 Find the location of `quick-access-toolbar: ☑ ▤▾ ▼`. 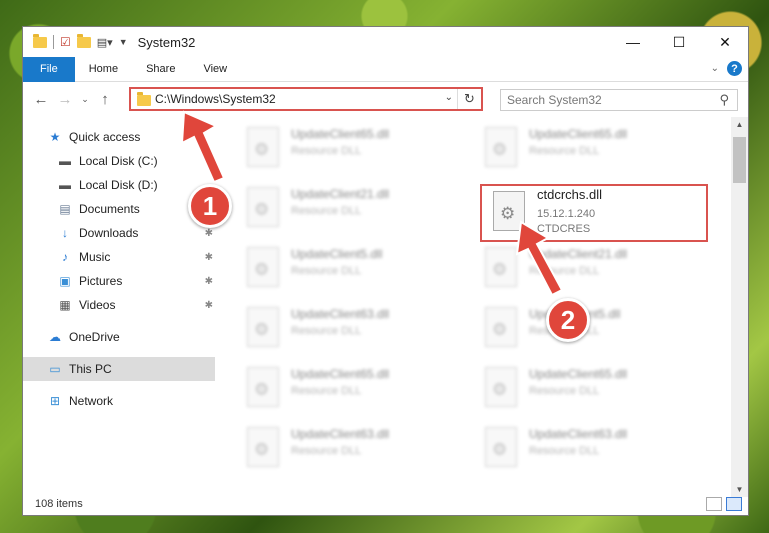

quick-access-toolbar: ☑ ▤▾ ▼ is located at coordinates (75, 41).